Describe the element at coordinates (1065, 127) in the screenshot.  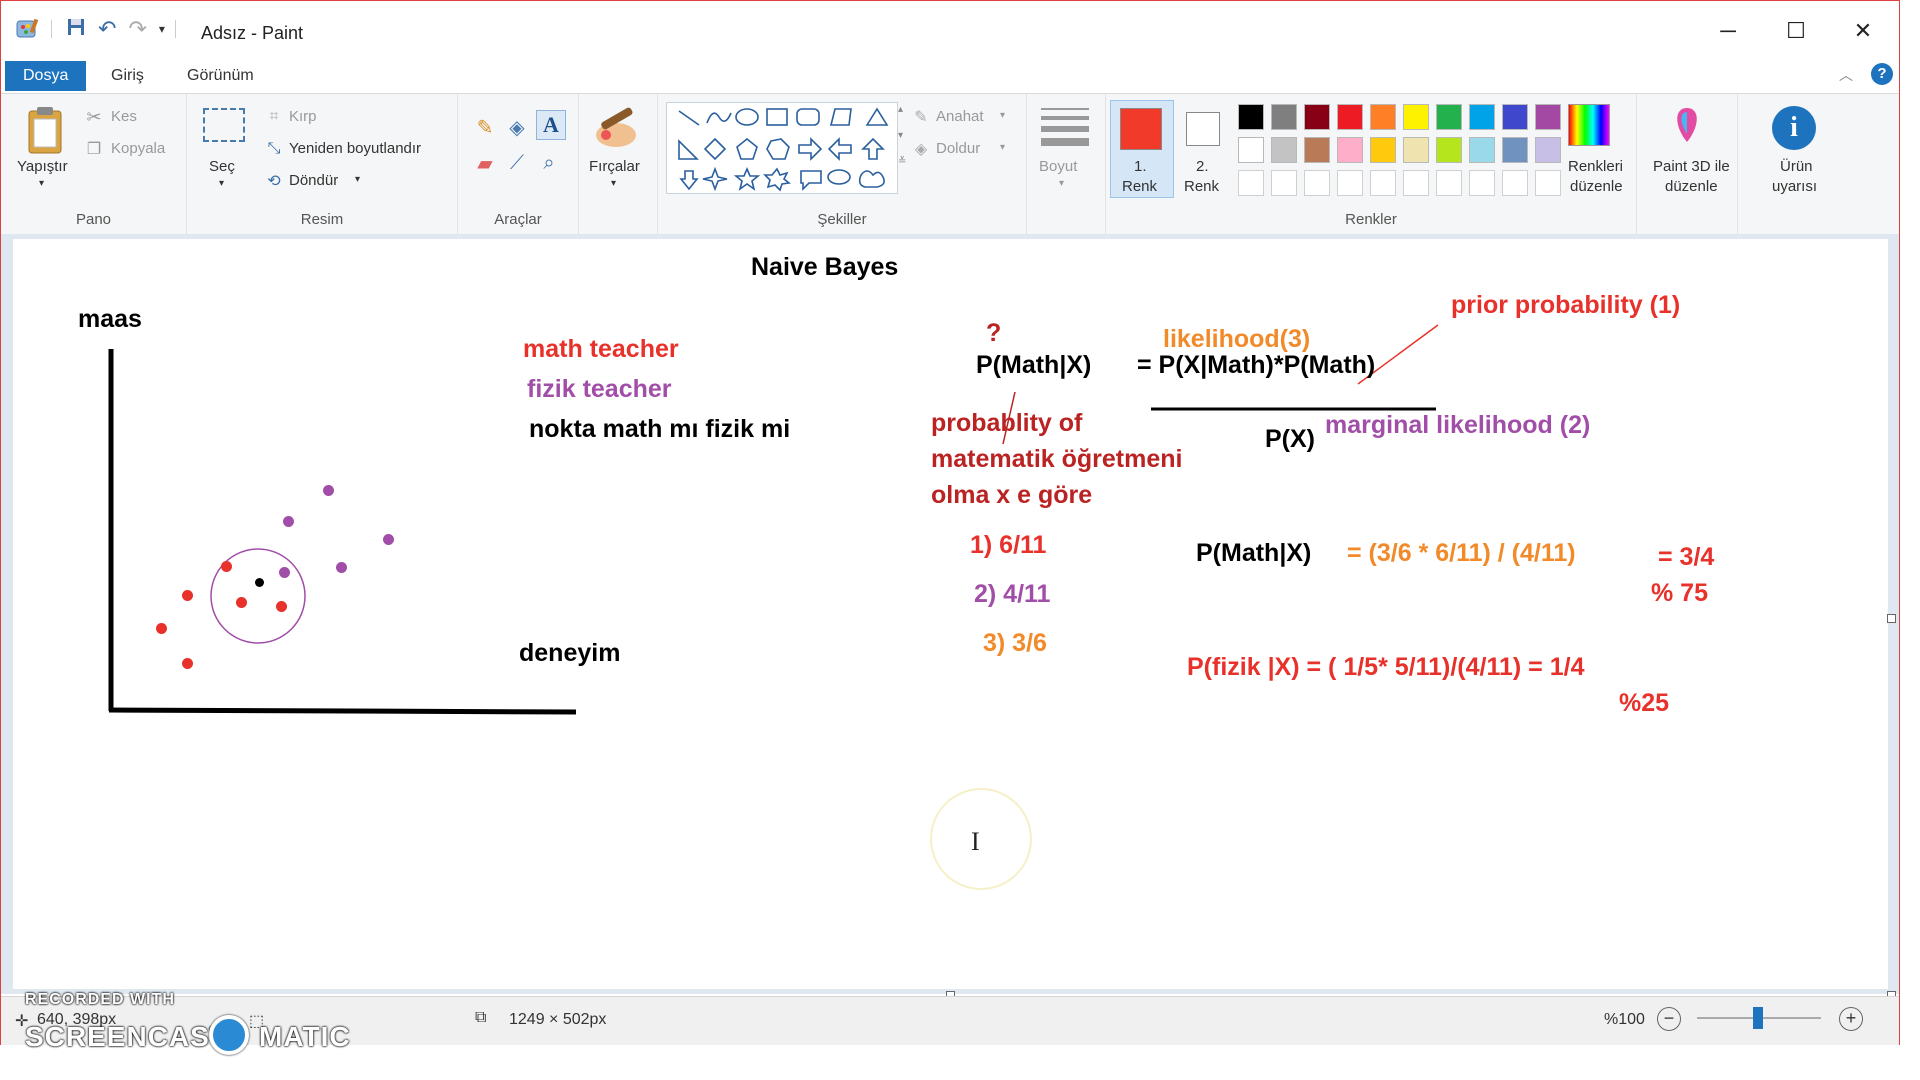
I see `size-icon` at that location.